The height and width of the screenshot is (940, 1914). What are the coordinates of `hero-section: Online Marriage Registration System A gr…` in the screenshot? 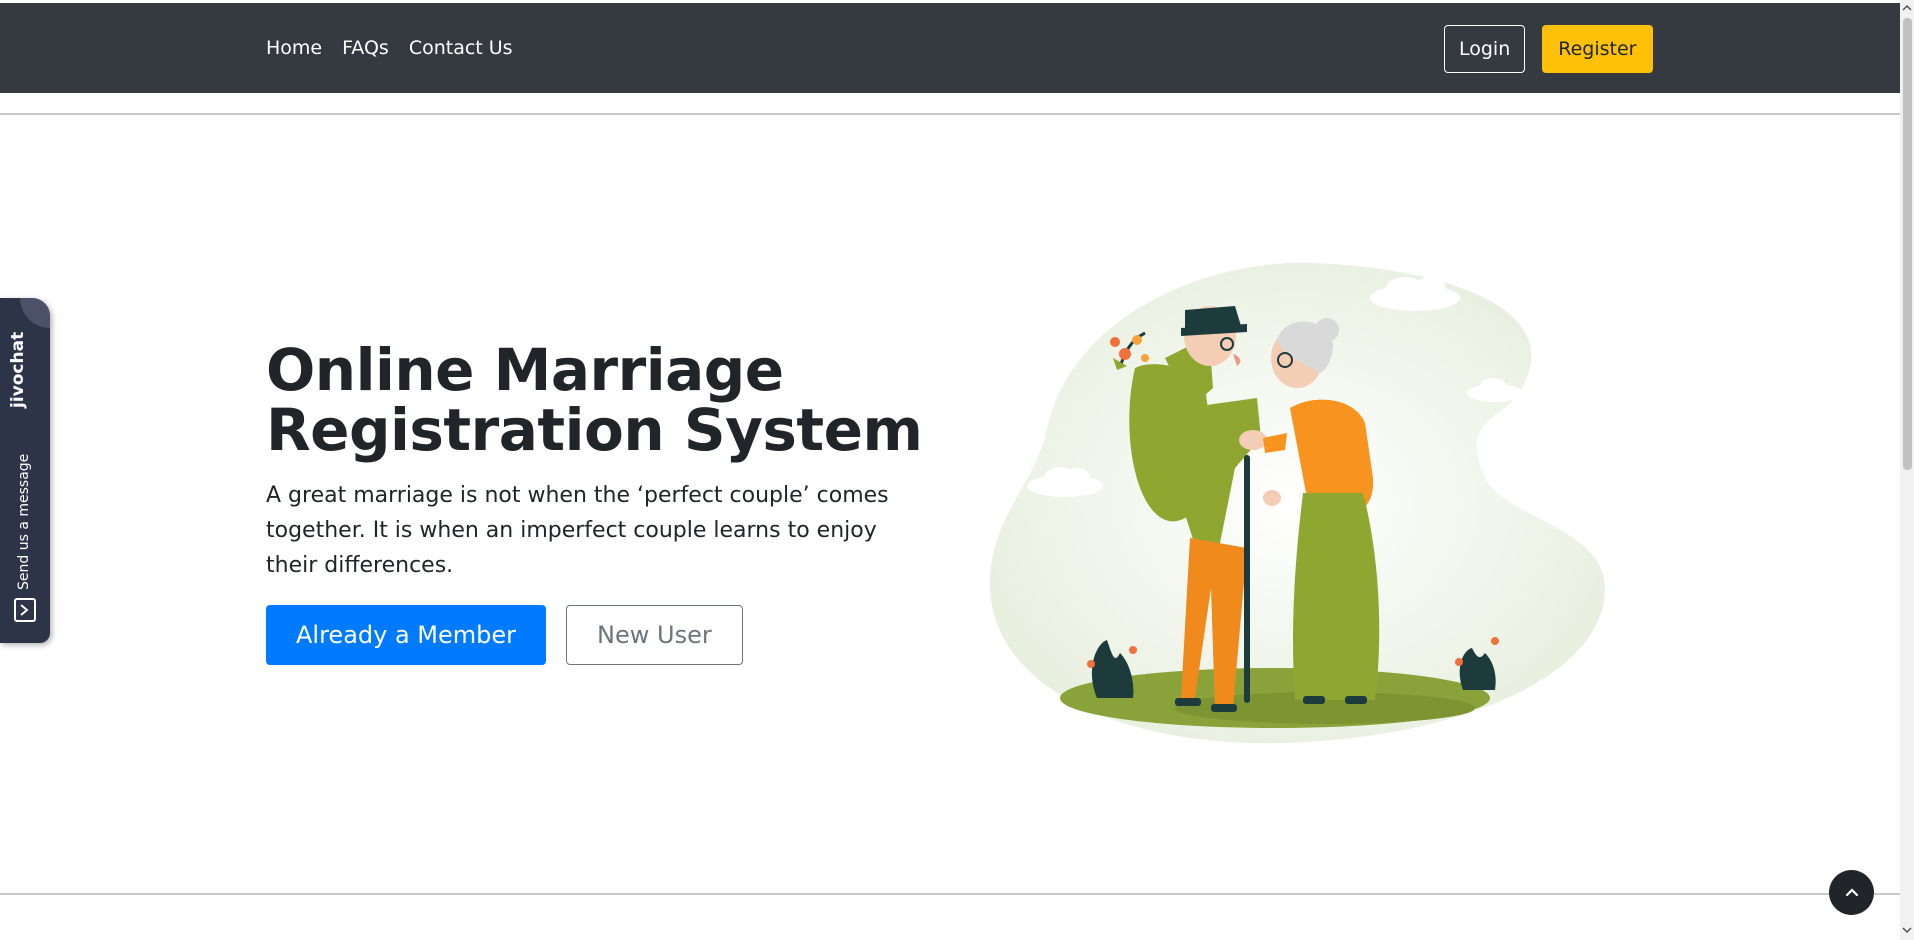 It's located at (596, 502).